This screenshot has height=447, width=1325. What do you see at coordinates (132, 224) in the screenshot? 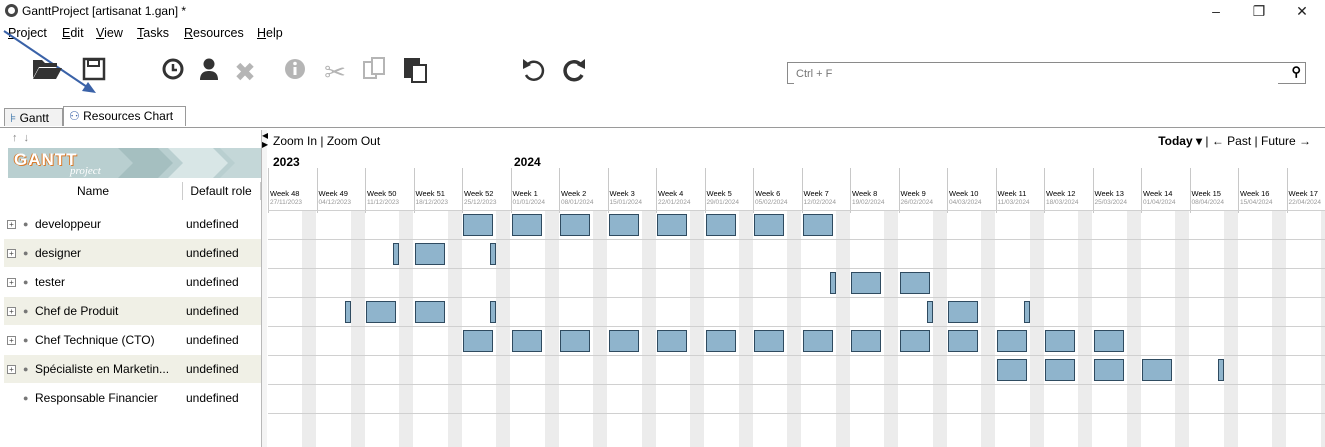
I see `table-row: + ● developpeur undefined` at bounding box center [132, 224].